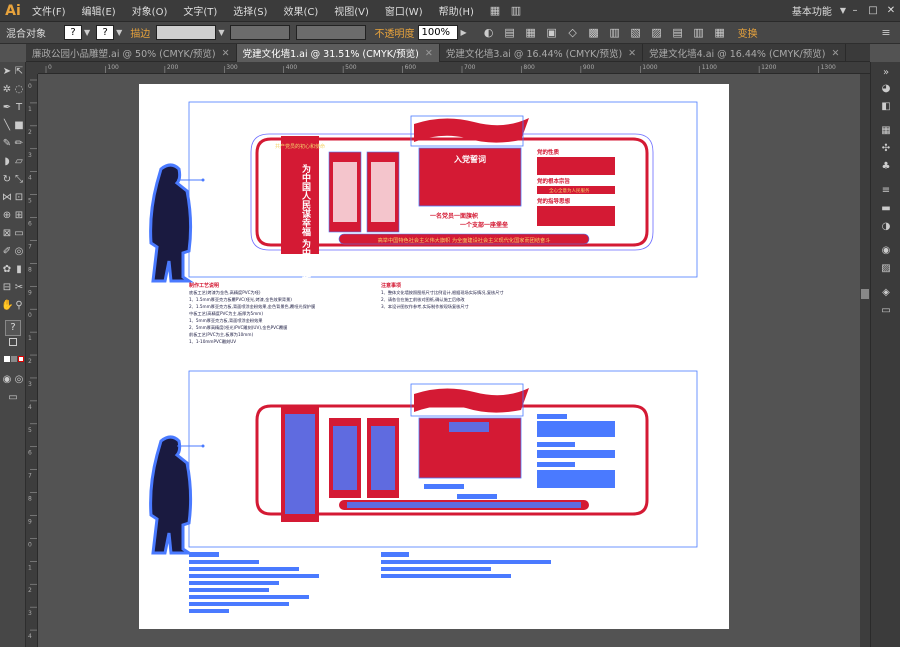 Image resolution: width=900 pixels, height=647 pixels. I want to click on graphic-styles-icon: ▨, so click(886, 269).